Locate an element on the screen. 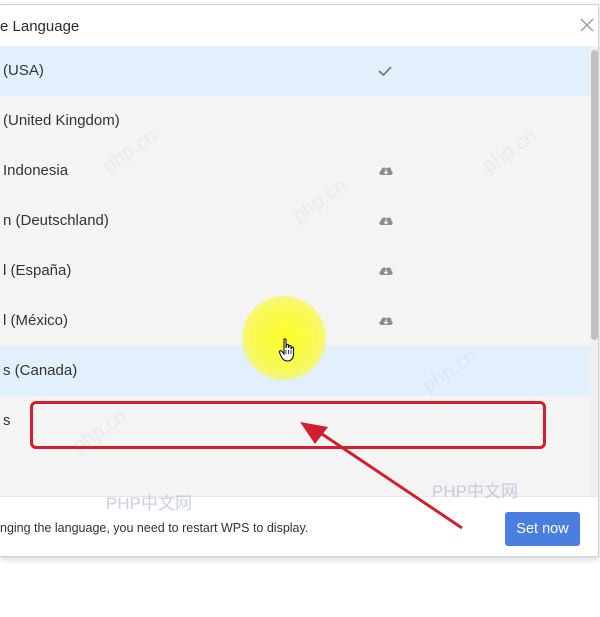  hand-cursor-icon is located at coordinates (286, 350).